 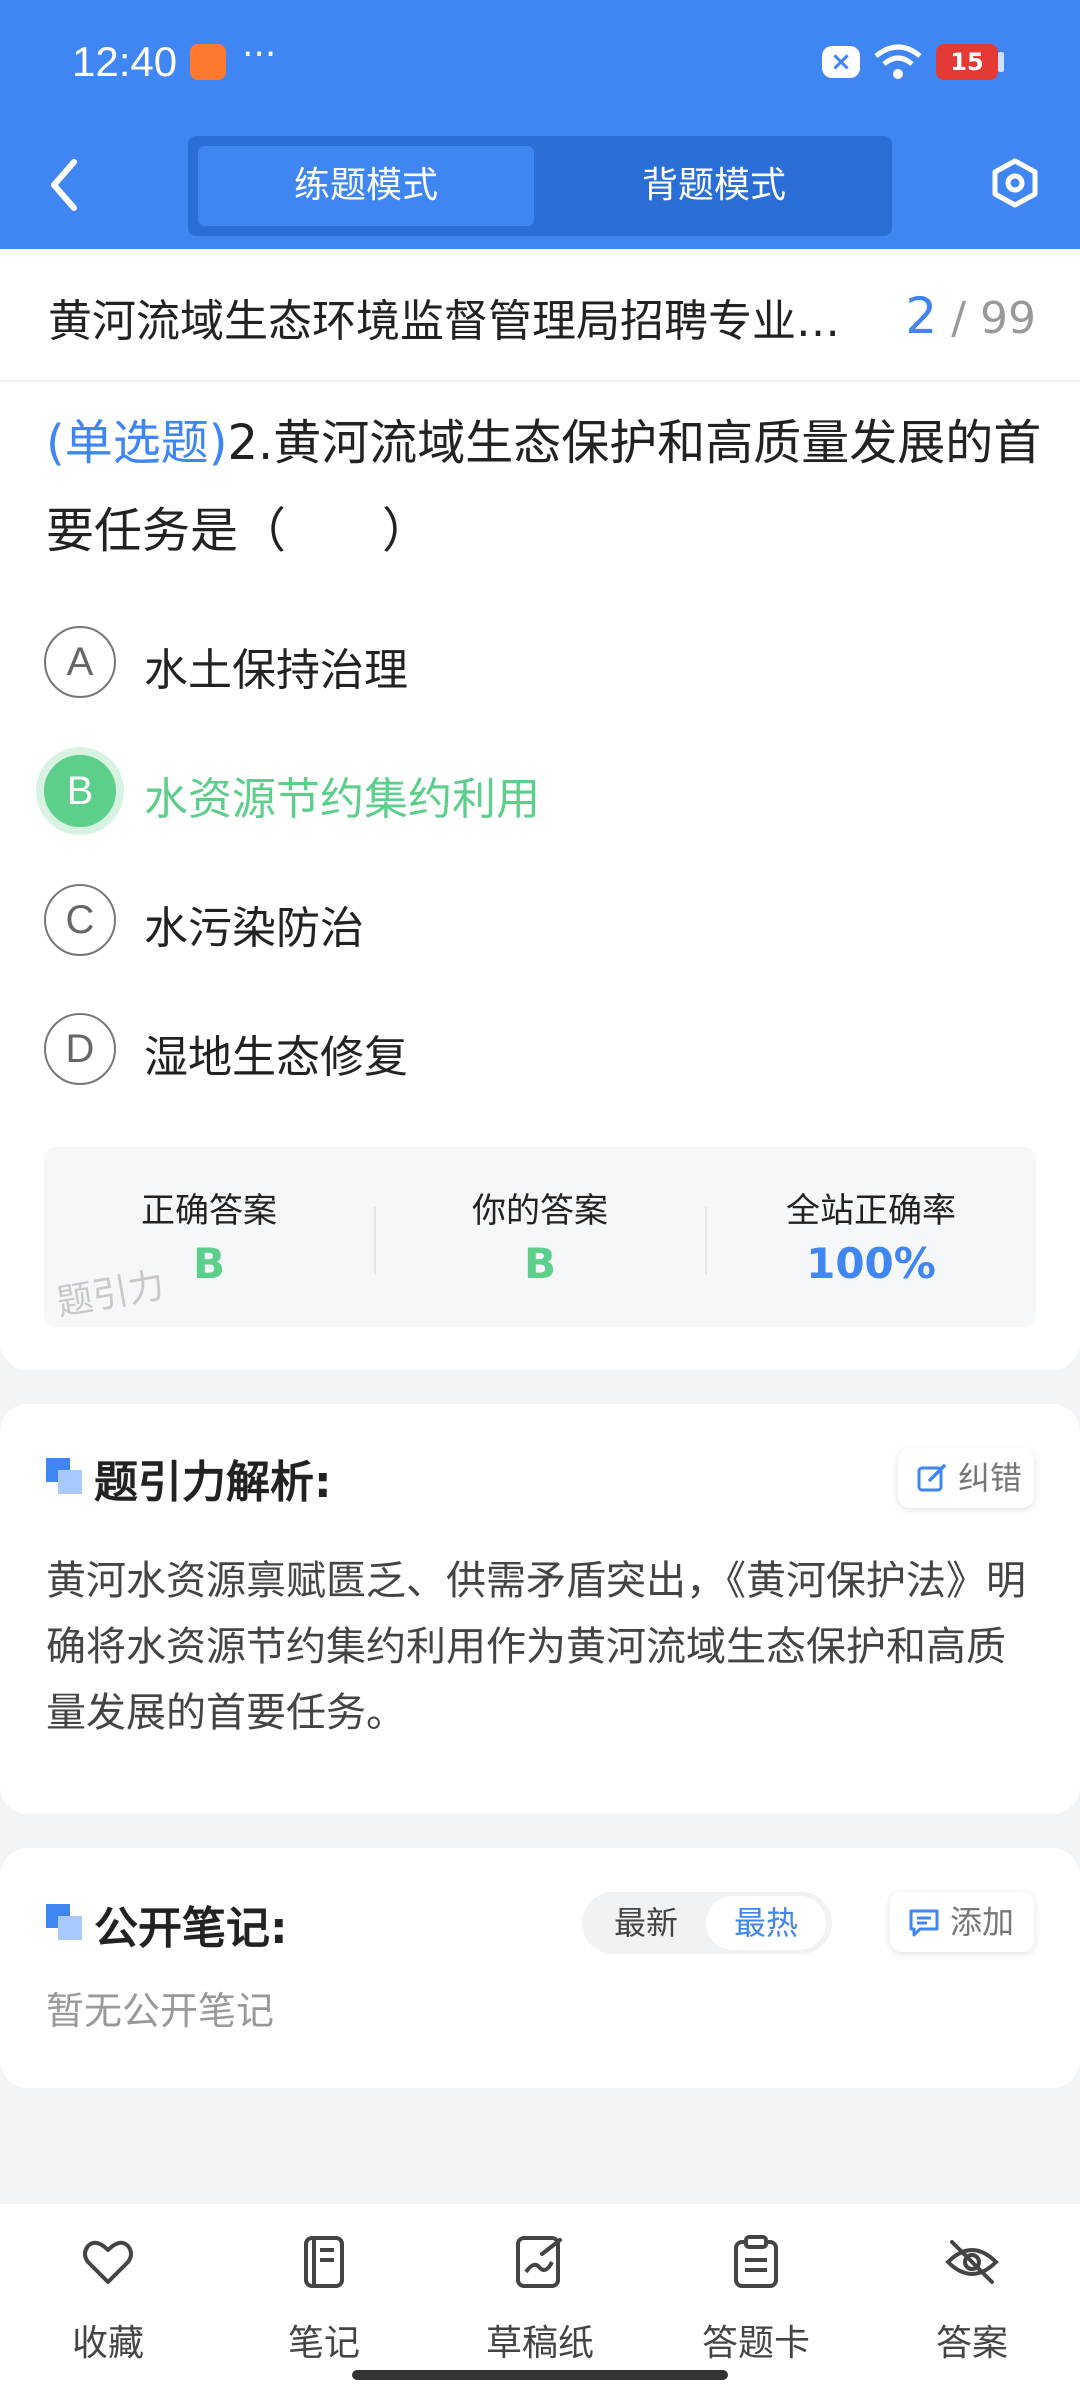 I want to click on accuracy-value: 100%, so click(x=871, y=1263).